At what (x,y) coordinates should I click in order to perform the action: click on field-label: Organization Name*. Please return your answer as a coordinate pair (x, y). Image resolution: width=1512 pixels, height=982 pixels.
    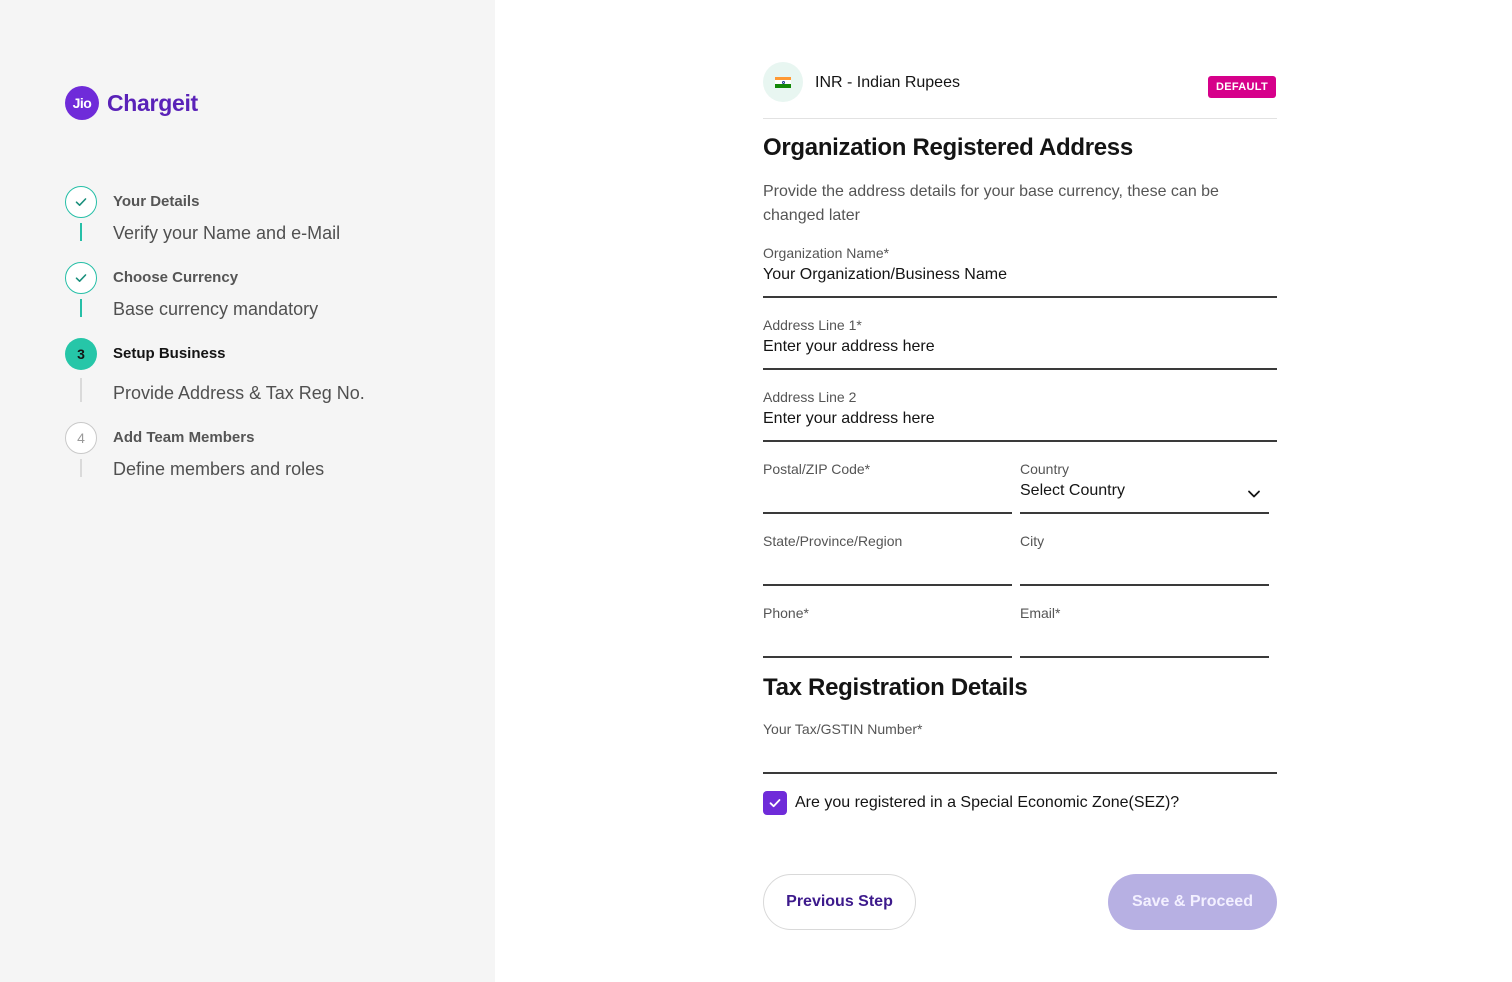
    Looking at the image, I should click on (826, 253).